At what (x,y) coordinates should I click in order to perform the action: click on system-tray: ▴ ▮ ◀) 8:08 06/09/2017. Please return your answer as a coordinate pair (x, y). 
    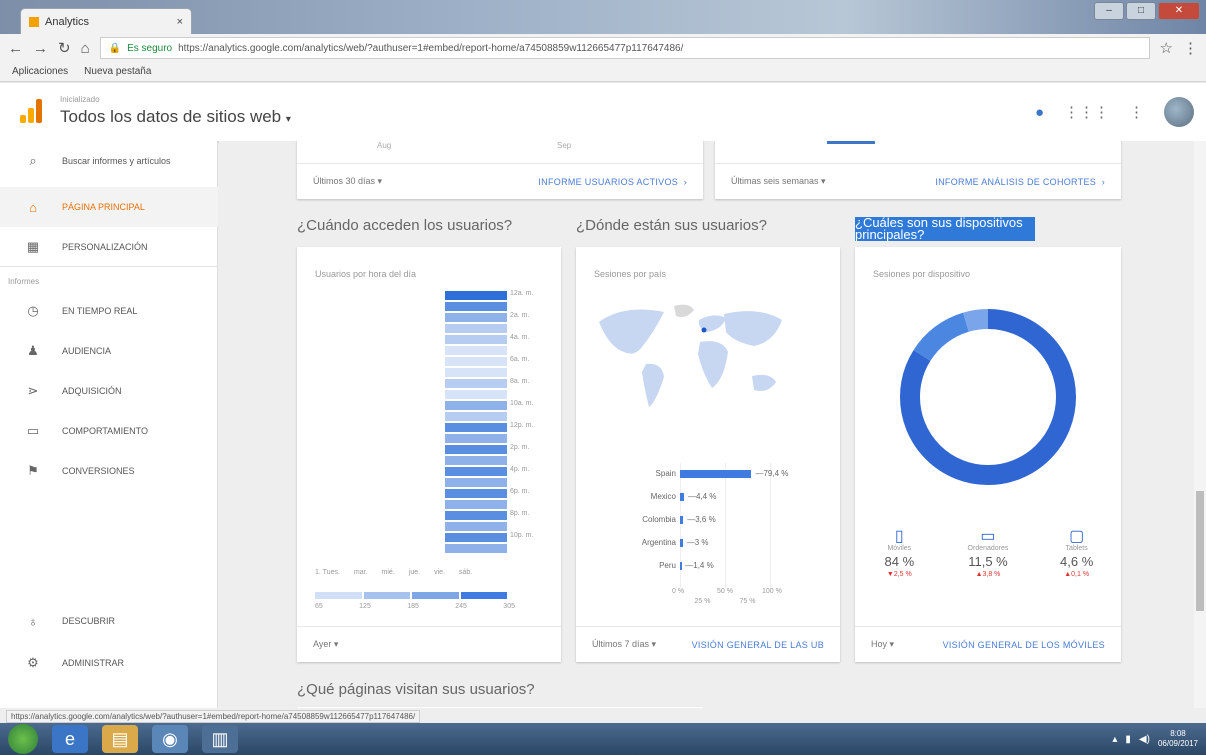
    Looking at the image, I should click on (1155, 739).